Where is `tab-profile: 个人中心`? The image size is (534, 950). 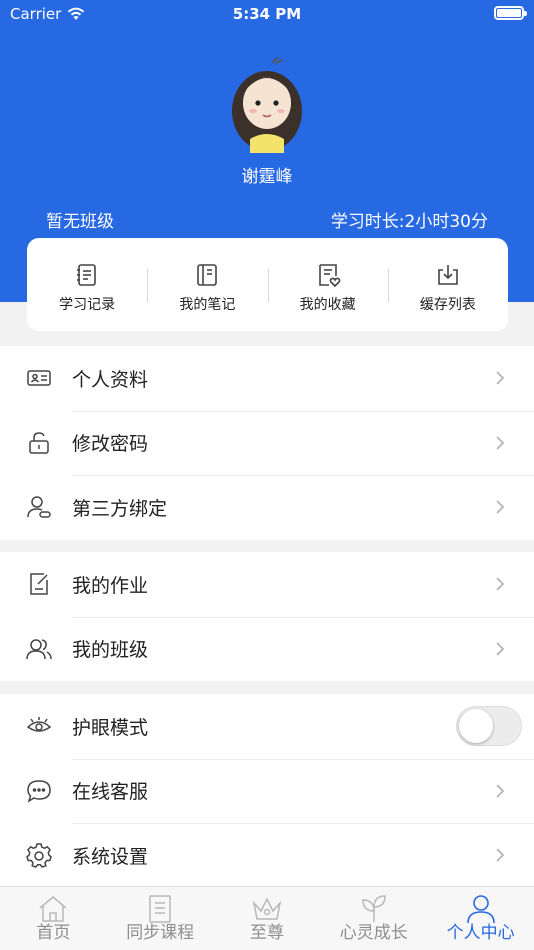 tab-profile: 个人中心 is located at coordinates (480, 918).